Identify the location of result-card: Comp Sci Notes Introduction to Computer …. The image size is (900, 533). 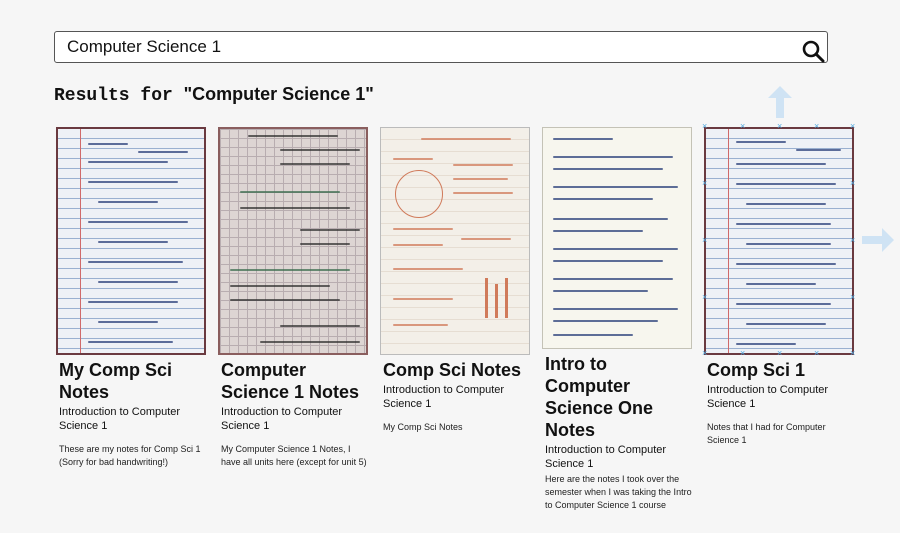
(455, 280).